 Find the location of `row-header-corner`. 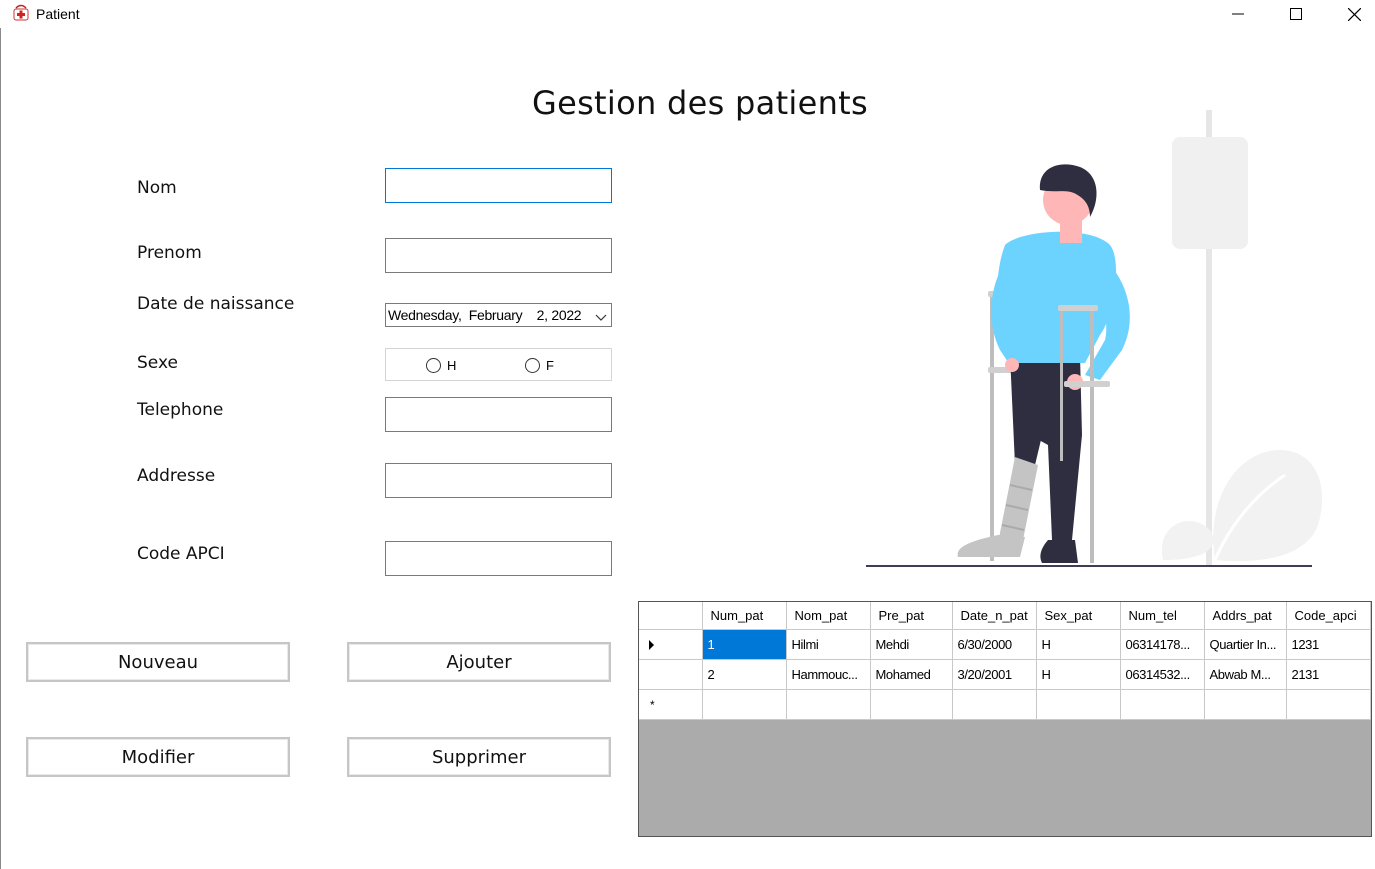

row-header-corner is located at coordinates (671, 616).